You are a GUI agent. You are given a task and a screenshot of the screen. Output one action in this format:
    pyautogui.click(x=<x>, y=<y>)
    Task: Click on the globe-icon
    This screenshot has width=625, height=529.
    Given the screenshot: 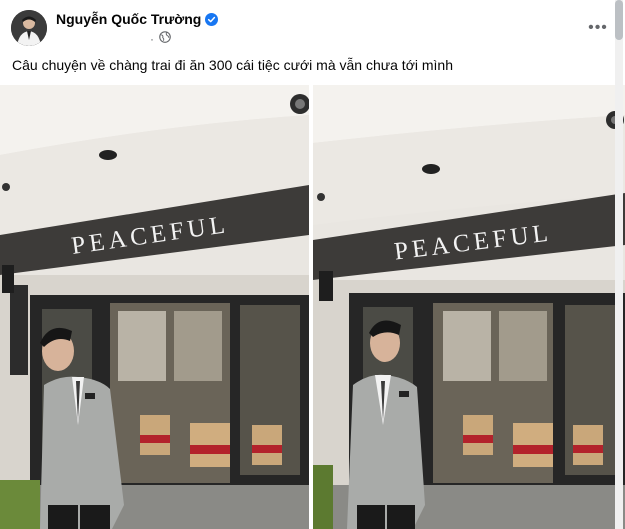 What is the action you would take?
    pyautogui.click(x=165, y=38)
    